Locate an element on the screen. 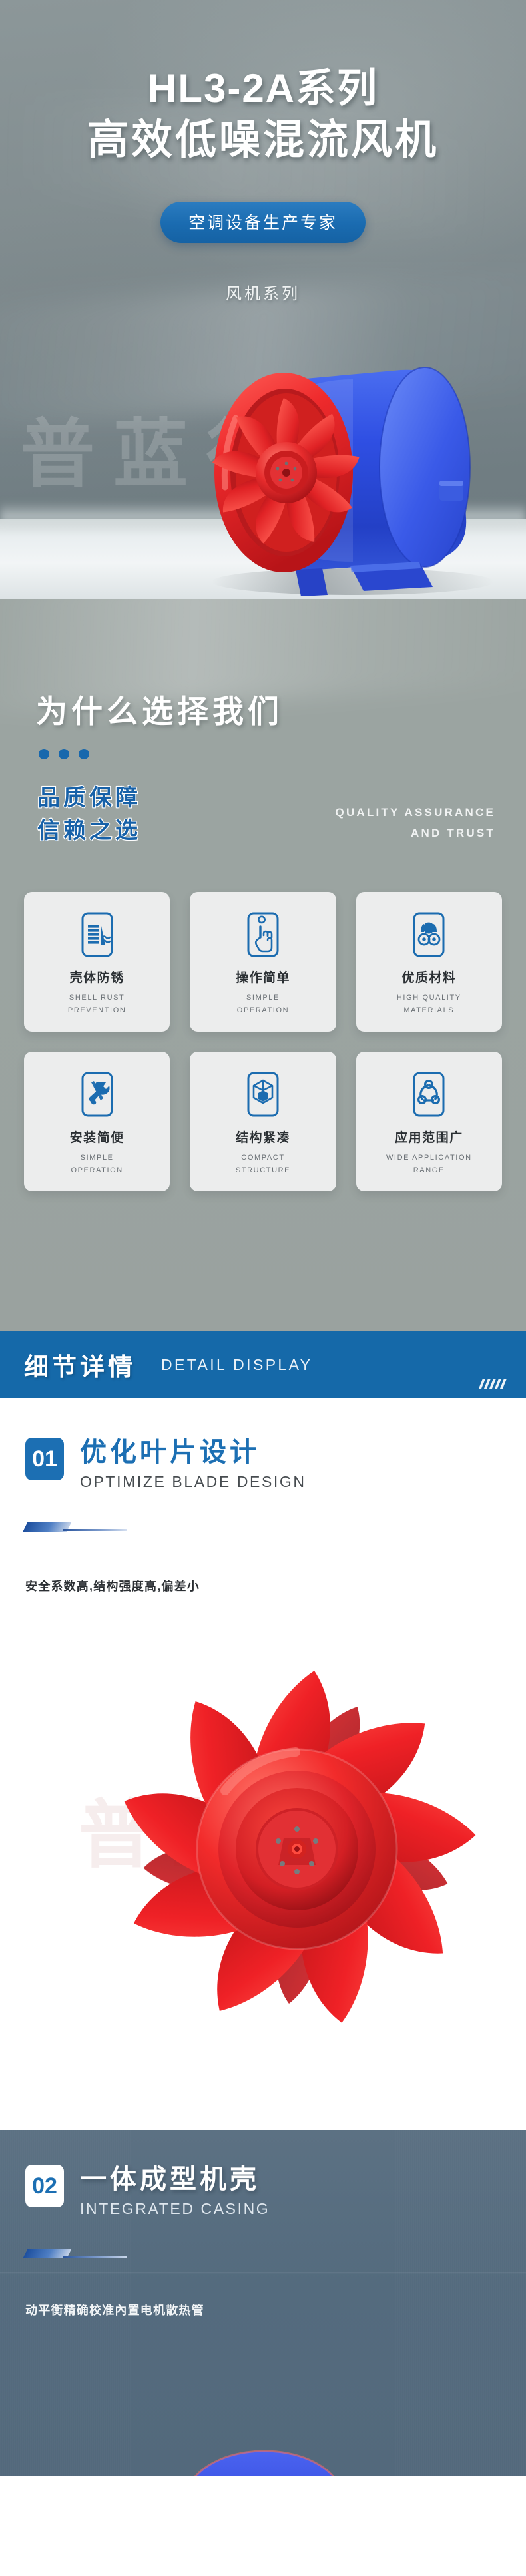 This screenshot has height=2576, width=526. steel-coils-icon is located at coordinates (428, 935).